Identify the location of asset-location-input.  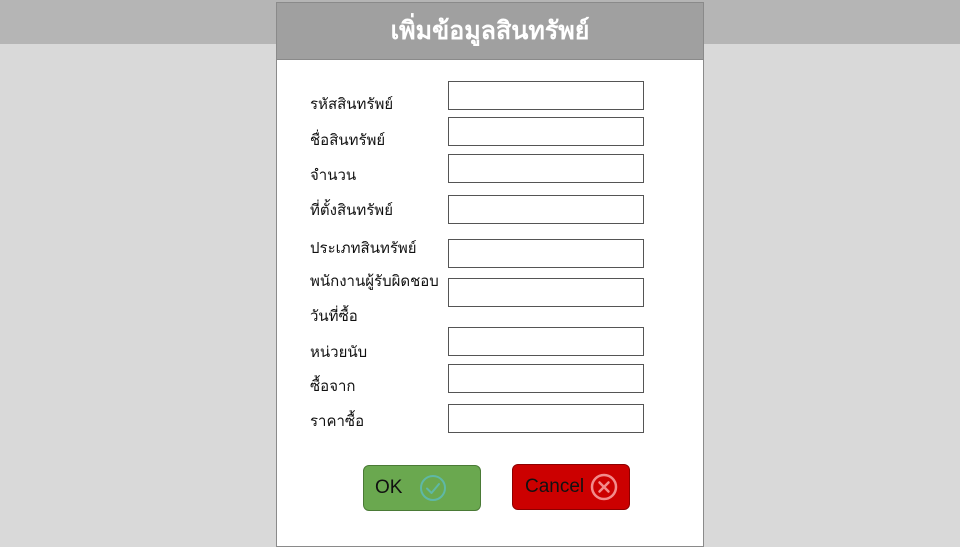
(546, 209).